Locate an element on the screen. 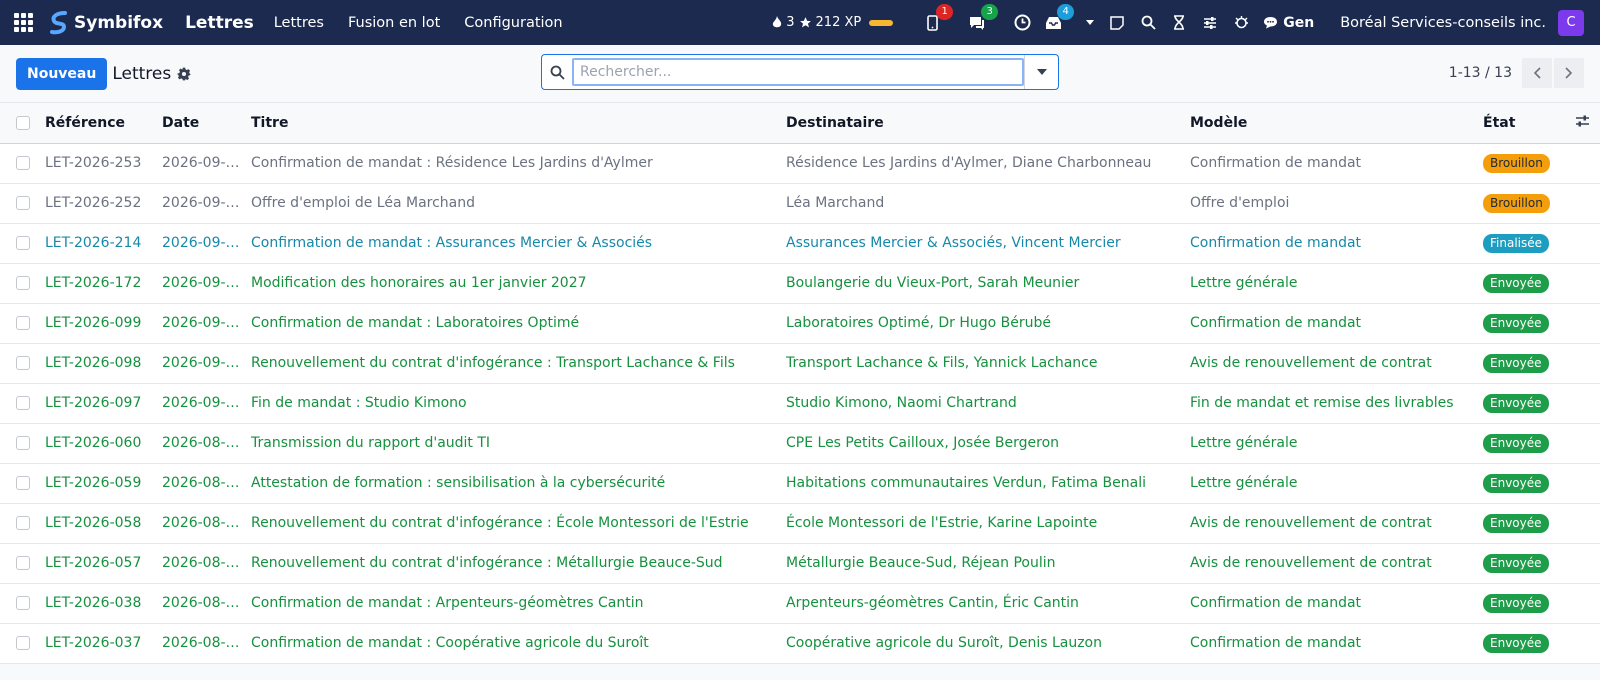 The height and width of the screenshot is (680, 1600). xp-value: 212 XP is located at coordinates (838, 22).